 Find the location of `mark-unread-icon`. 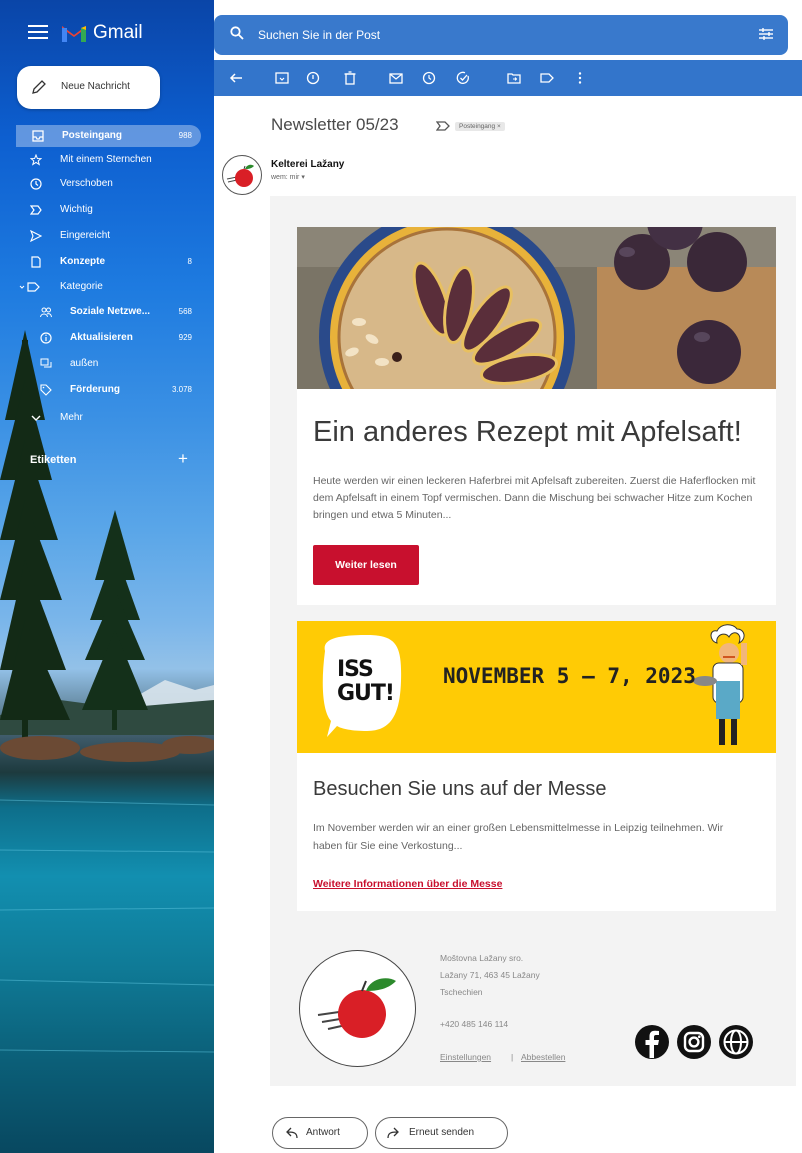

mark-unread-icon is located at coordinates (396, 78).